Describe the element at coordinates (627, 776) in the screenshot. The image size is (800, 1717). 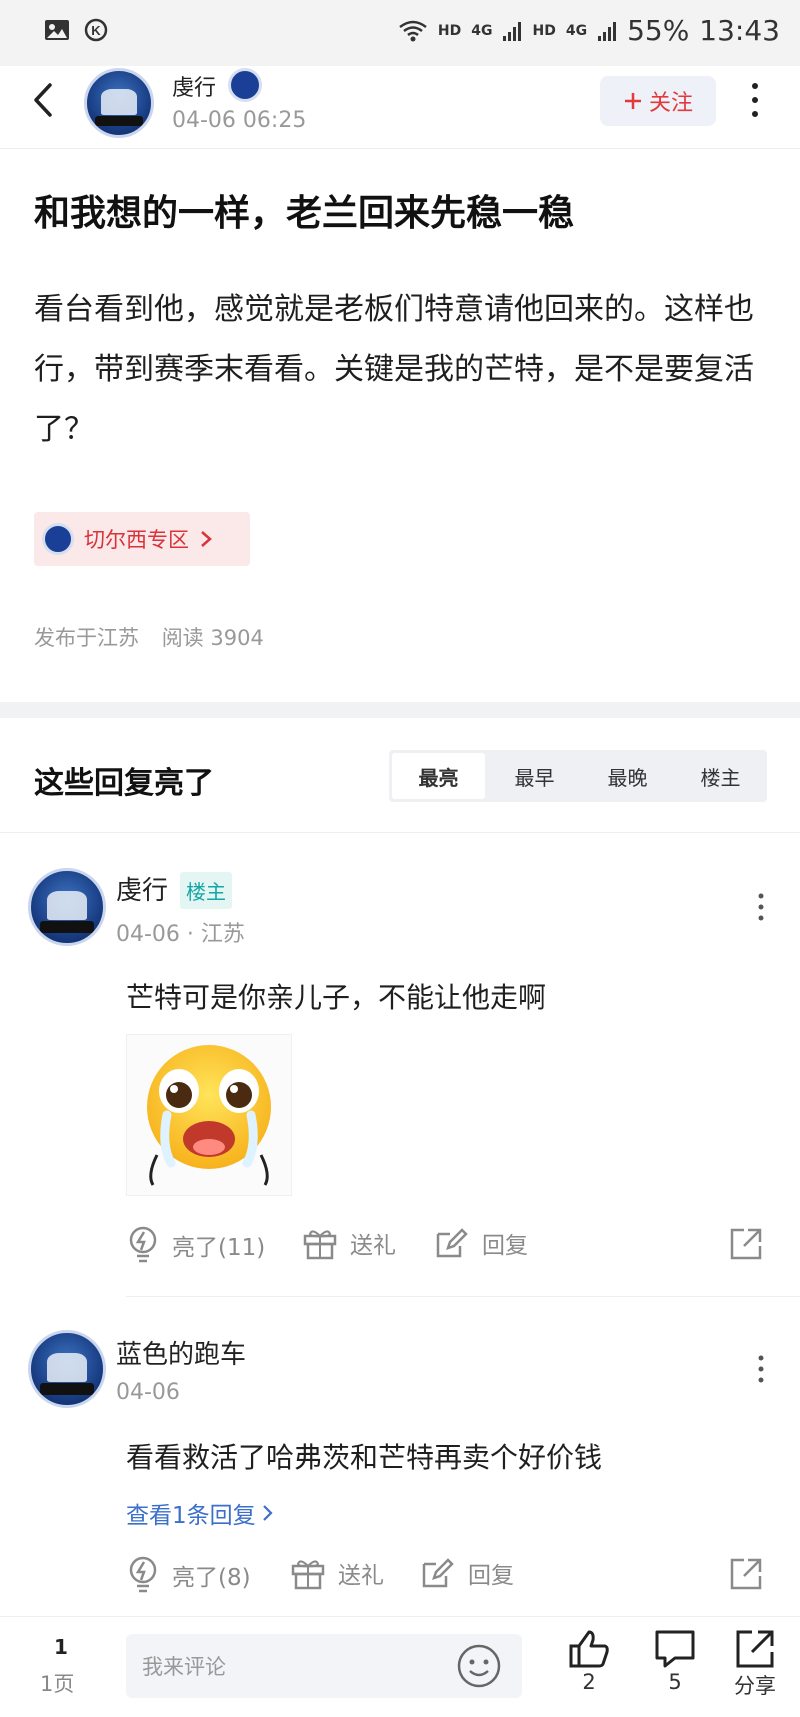
I see `sort-tab-latest: 最晚` at that location.